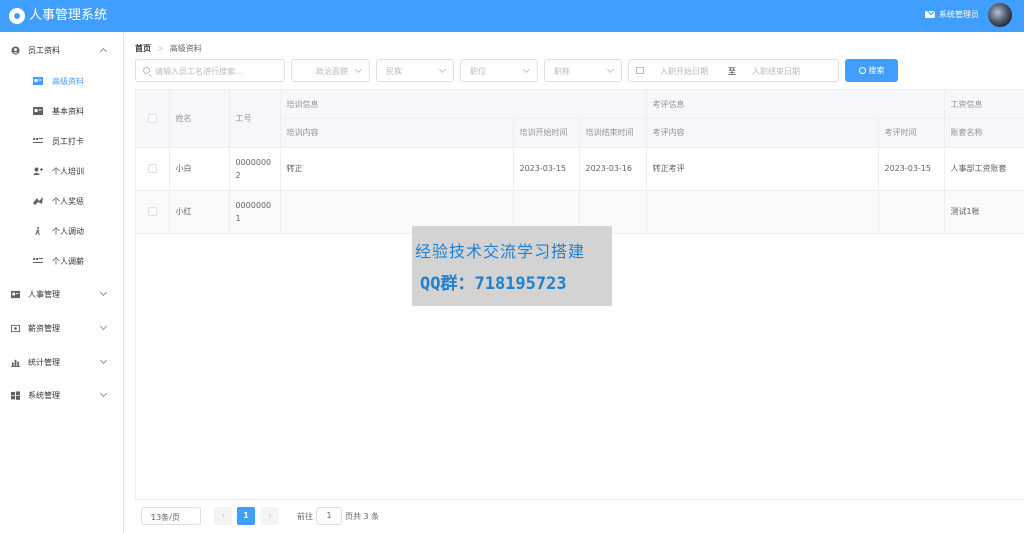 This screenshot has width=1024, height=533. I want to click on goto-label: 前往, so click(305, 516).